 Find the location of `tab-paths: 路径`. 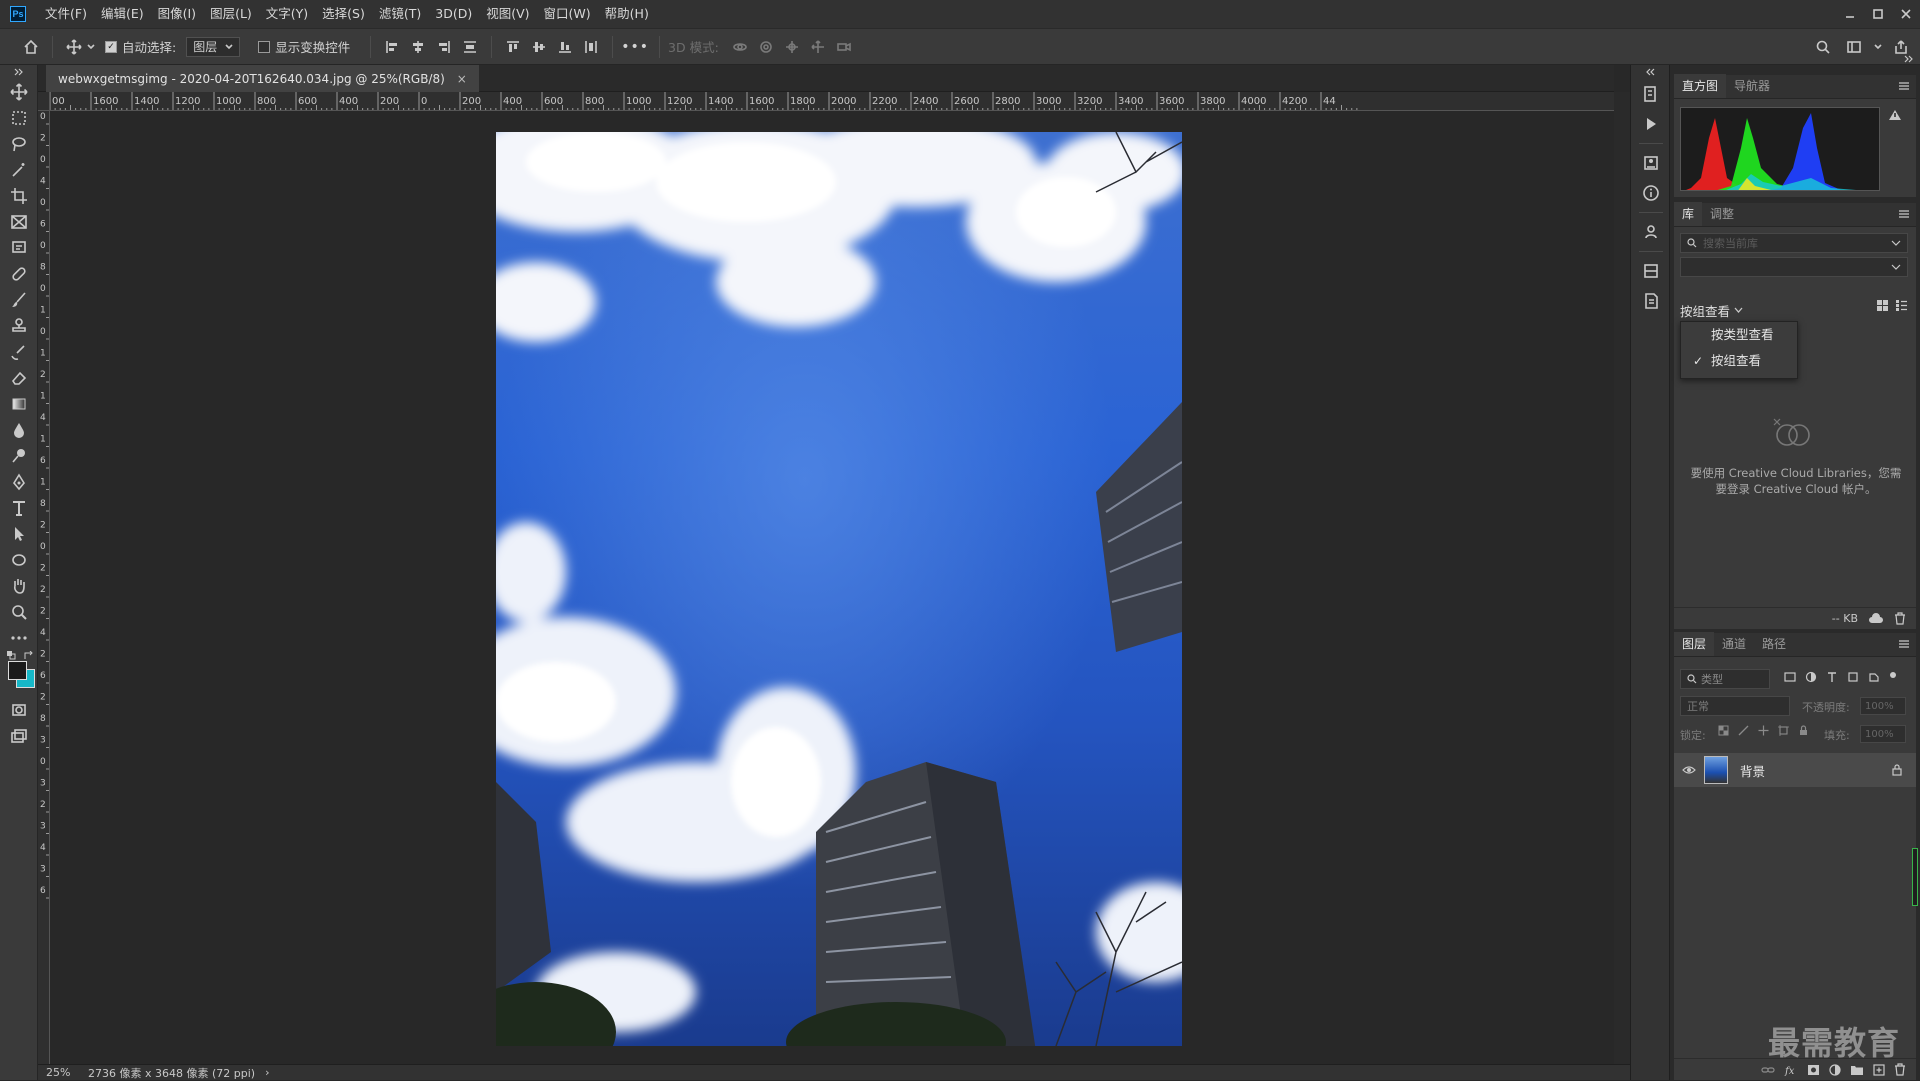

tab-paths: 路径 is located at coordinates (1774, 644).